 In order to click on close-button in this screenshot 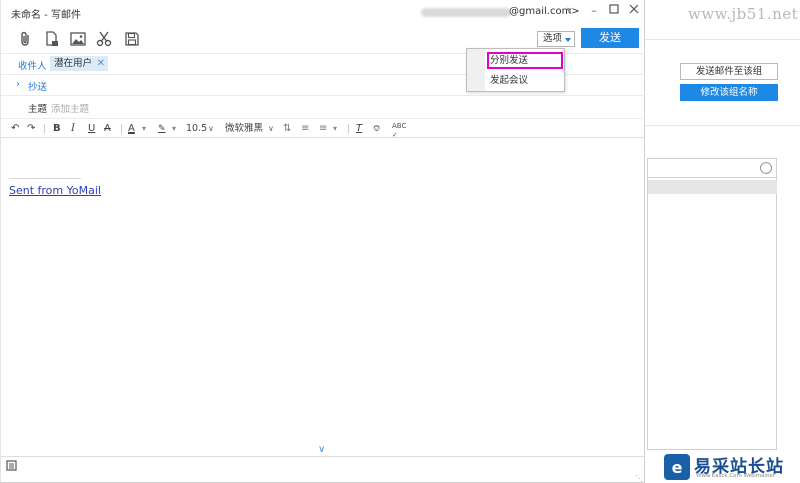, I will do `click(634, 11)`.